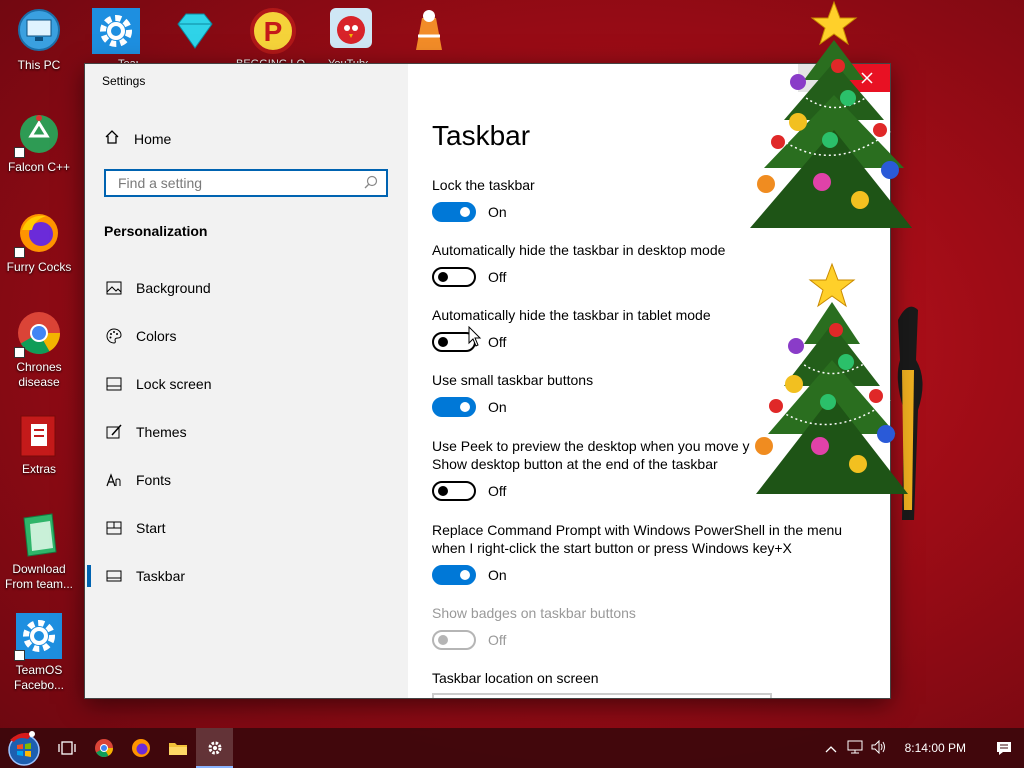  I want to click on task-view-button, so click(66, 748).